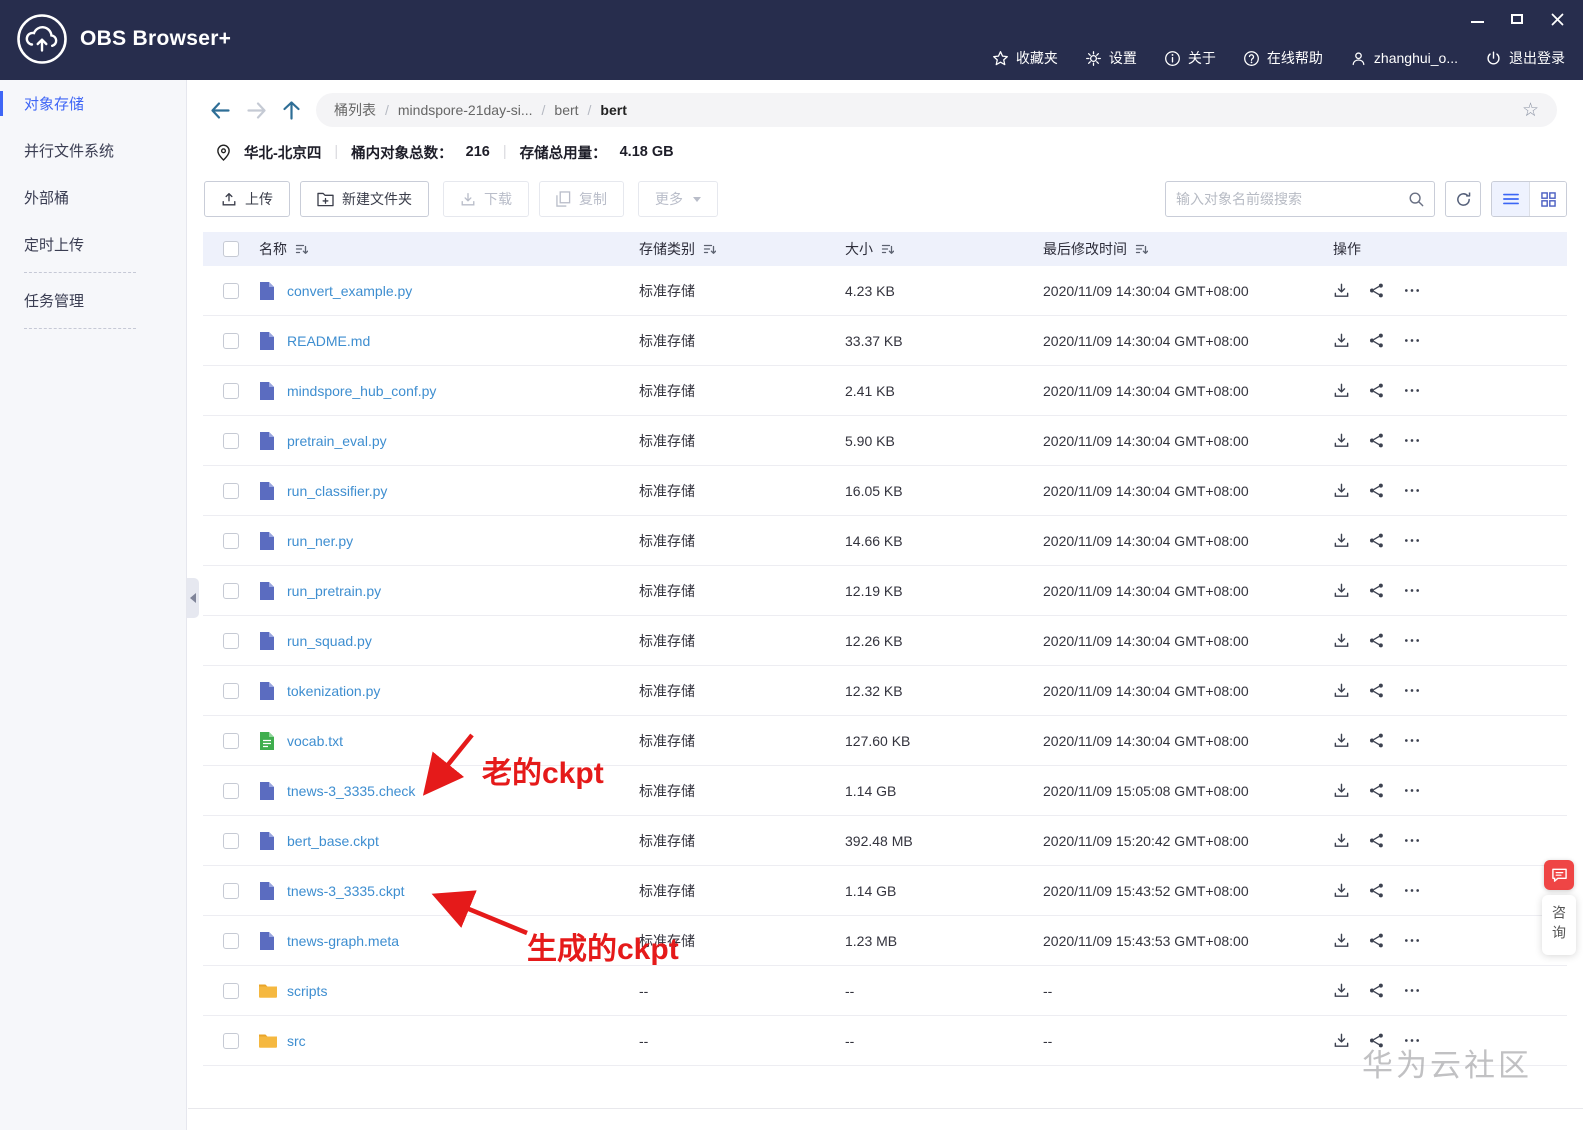 The height and width of the screenshot is (1130, 1583). Describe the element at coordinates (1416, 199) in the screenshot. I see `search-icon` at that location.